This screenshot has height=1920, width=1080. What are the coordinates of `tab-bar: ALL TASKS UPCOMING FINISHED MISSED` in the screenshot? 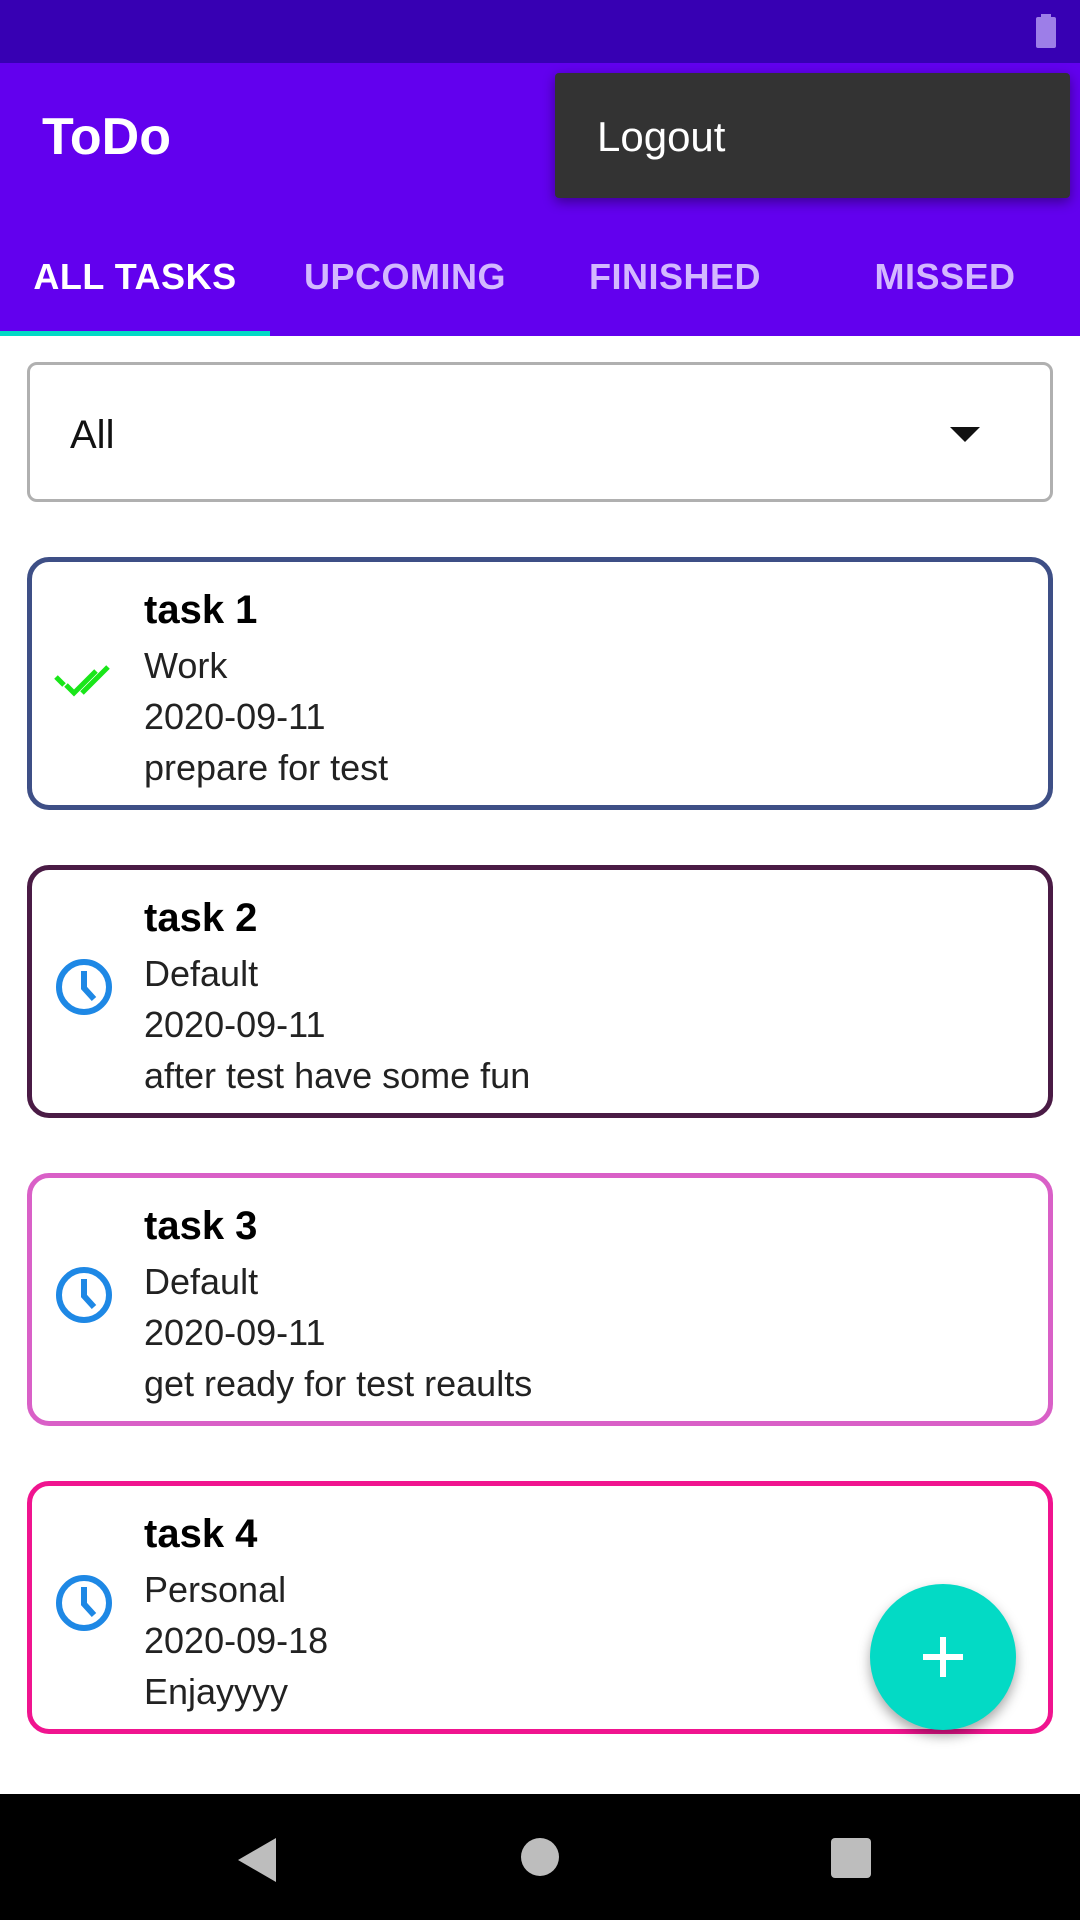 It's located at (540, 284).